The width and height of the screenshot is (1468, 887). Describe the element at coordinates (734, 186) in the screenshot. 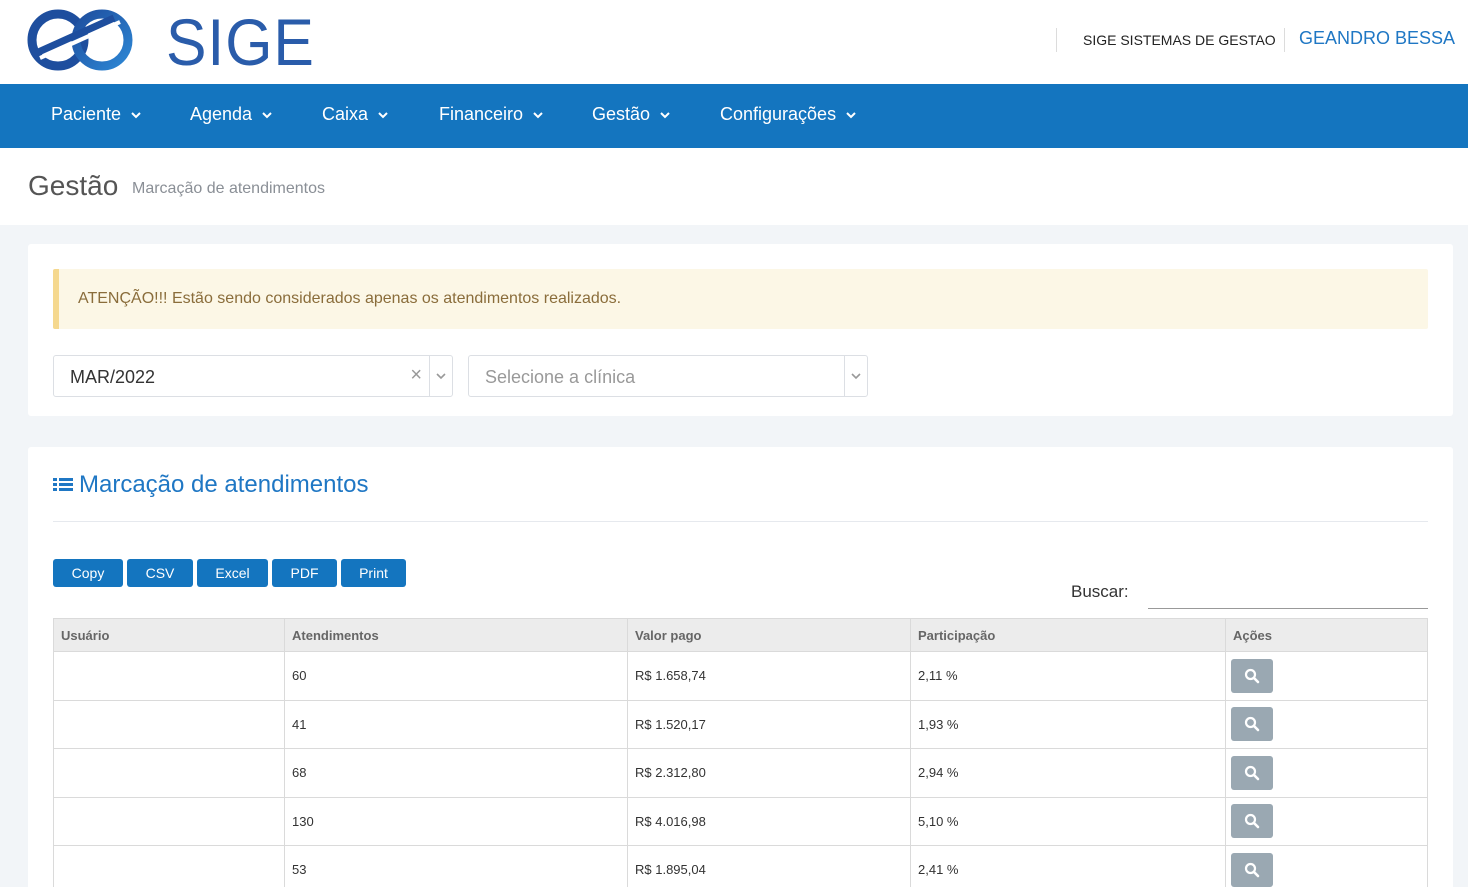

I see `page-header: Gestão Marcação de atendimentos` at that location.